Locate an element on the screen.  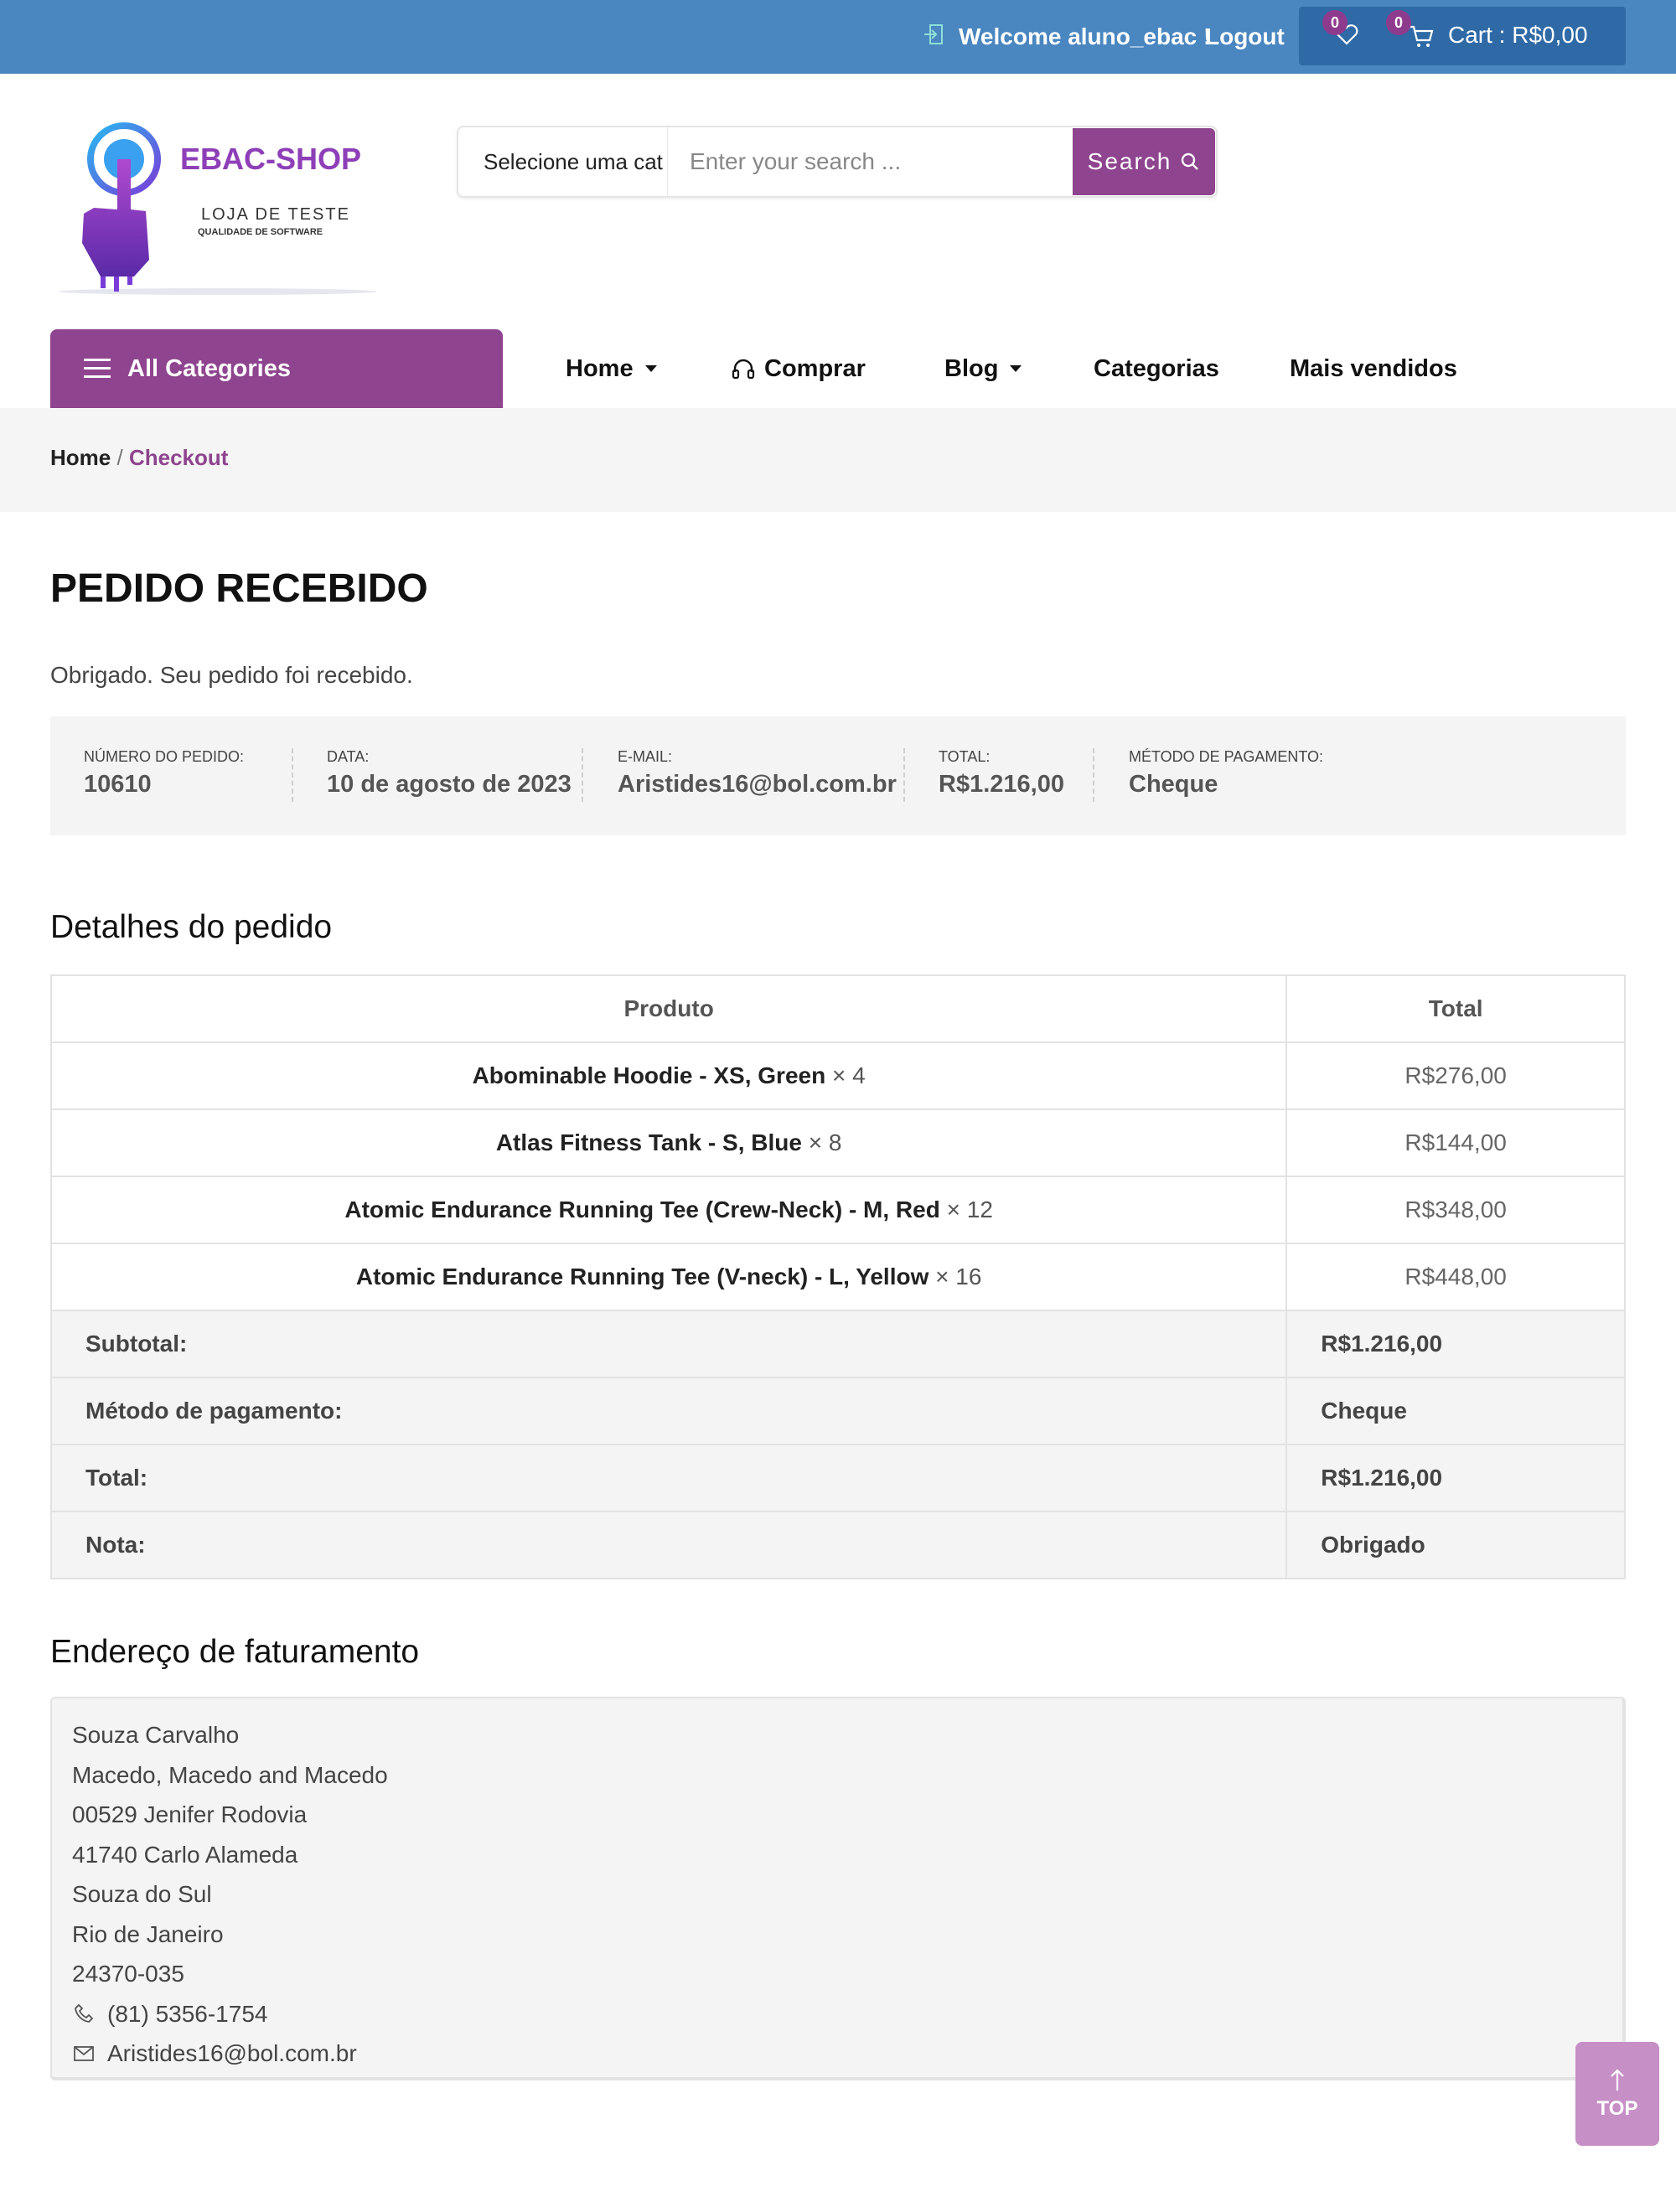
column-header-product: Produto is located at coordinates (668, 1008).